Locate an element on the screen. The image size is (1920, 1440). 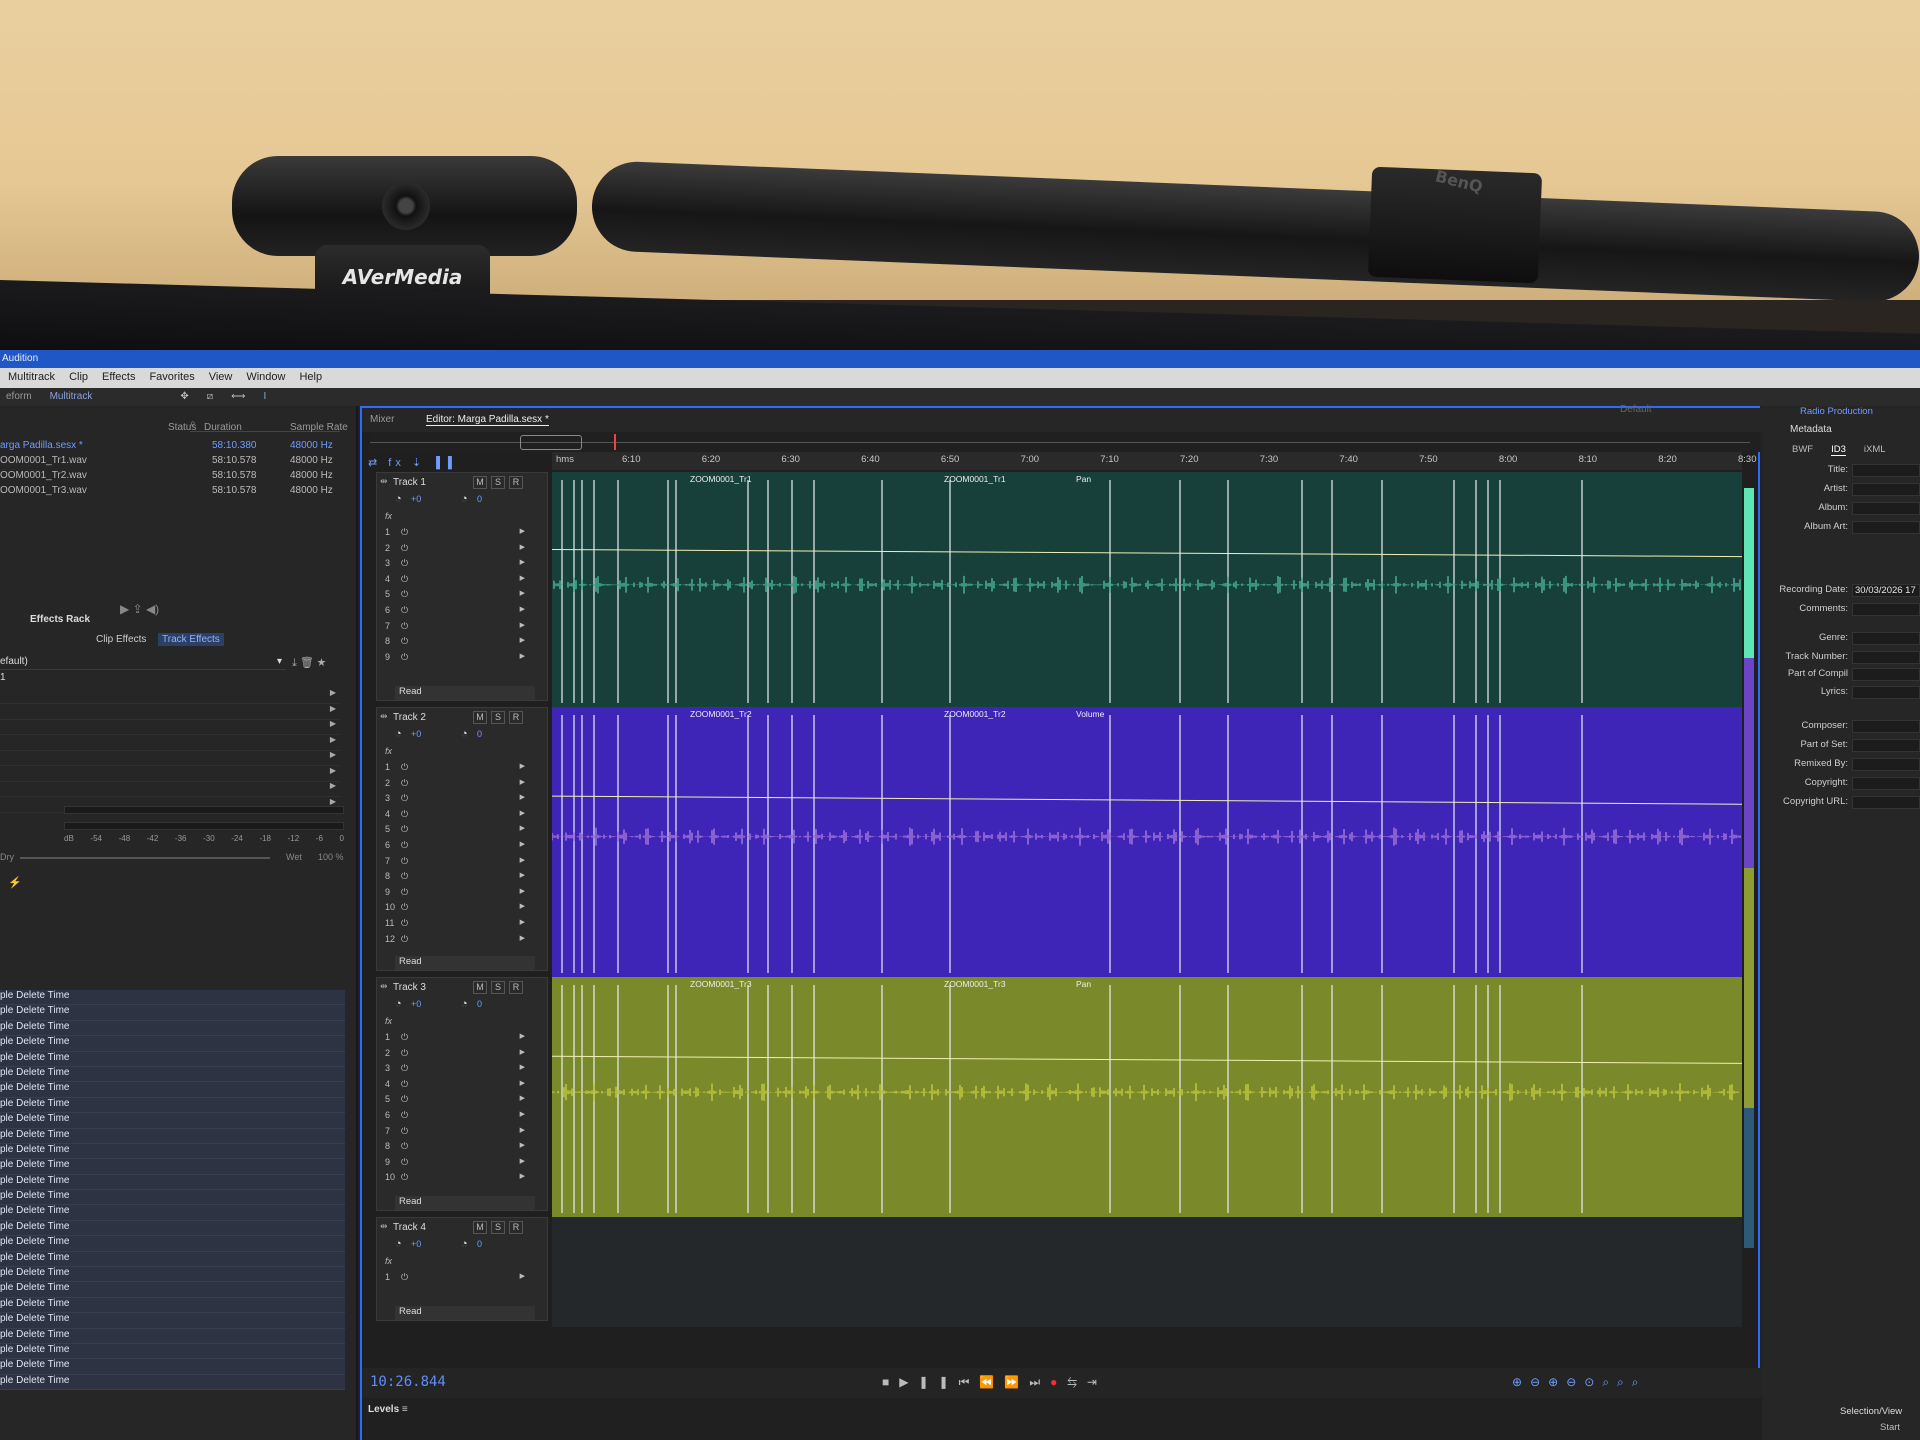
effects-rack-tab: Effects Rack is located at coordinates (60, 619).